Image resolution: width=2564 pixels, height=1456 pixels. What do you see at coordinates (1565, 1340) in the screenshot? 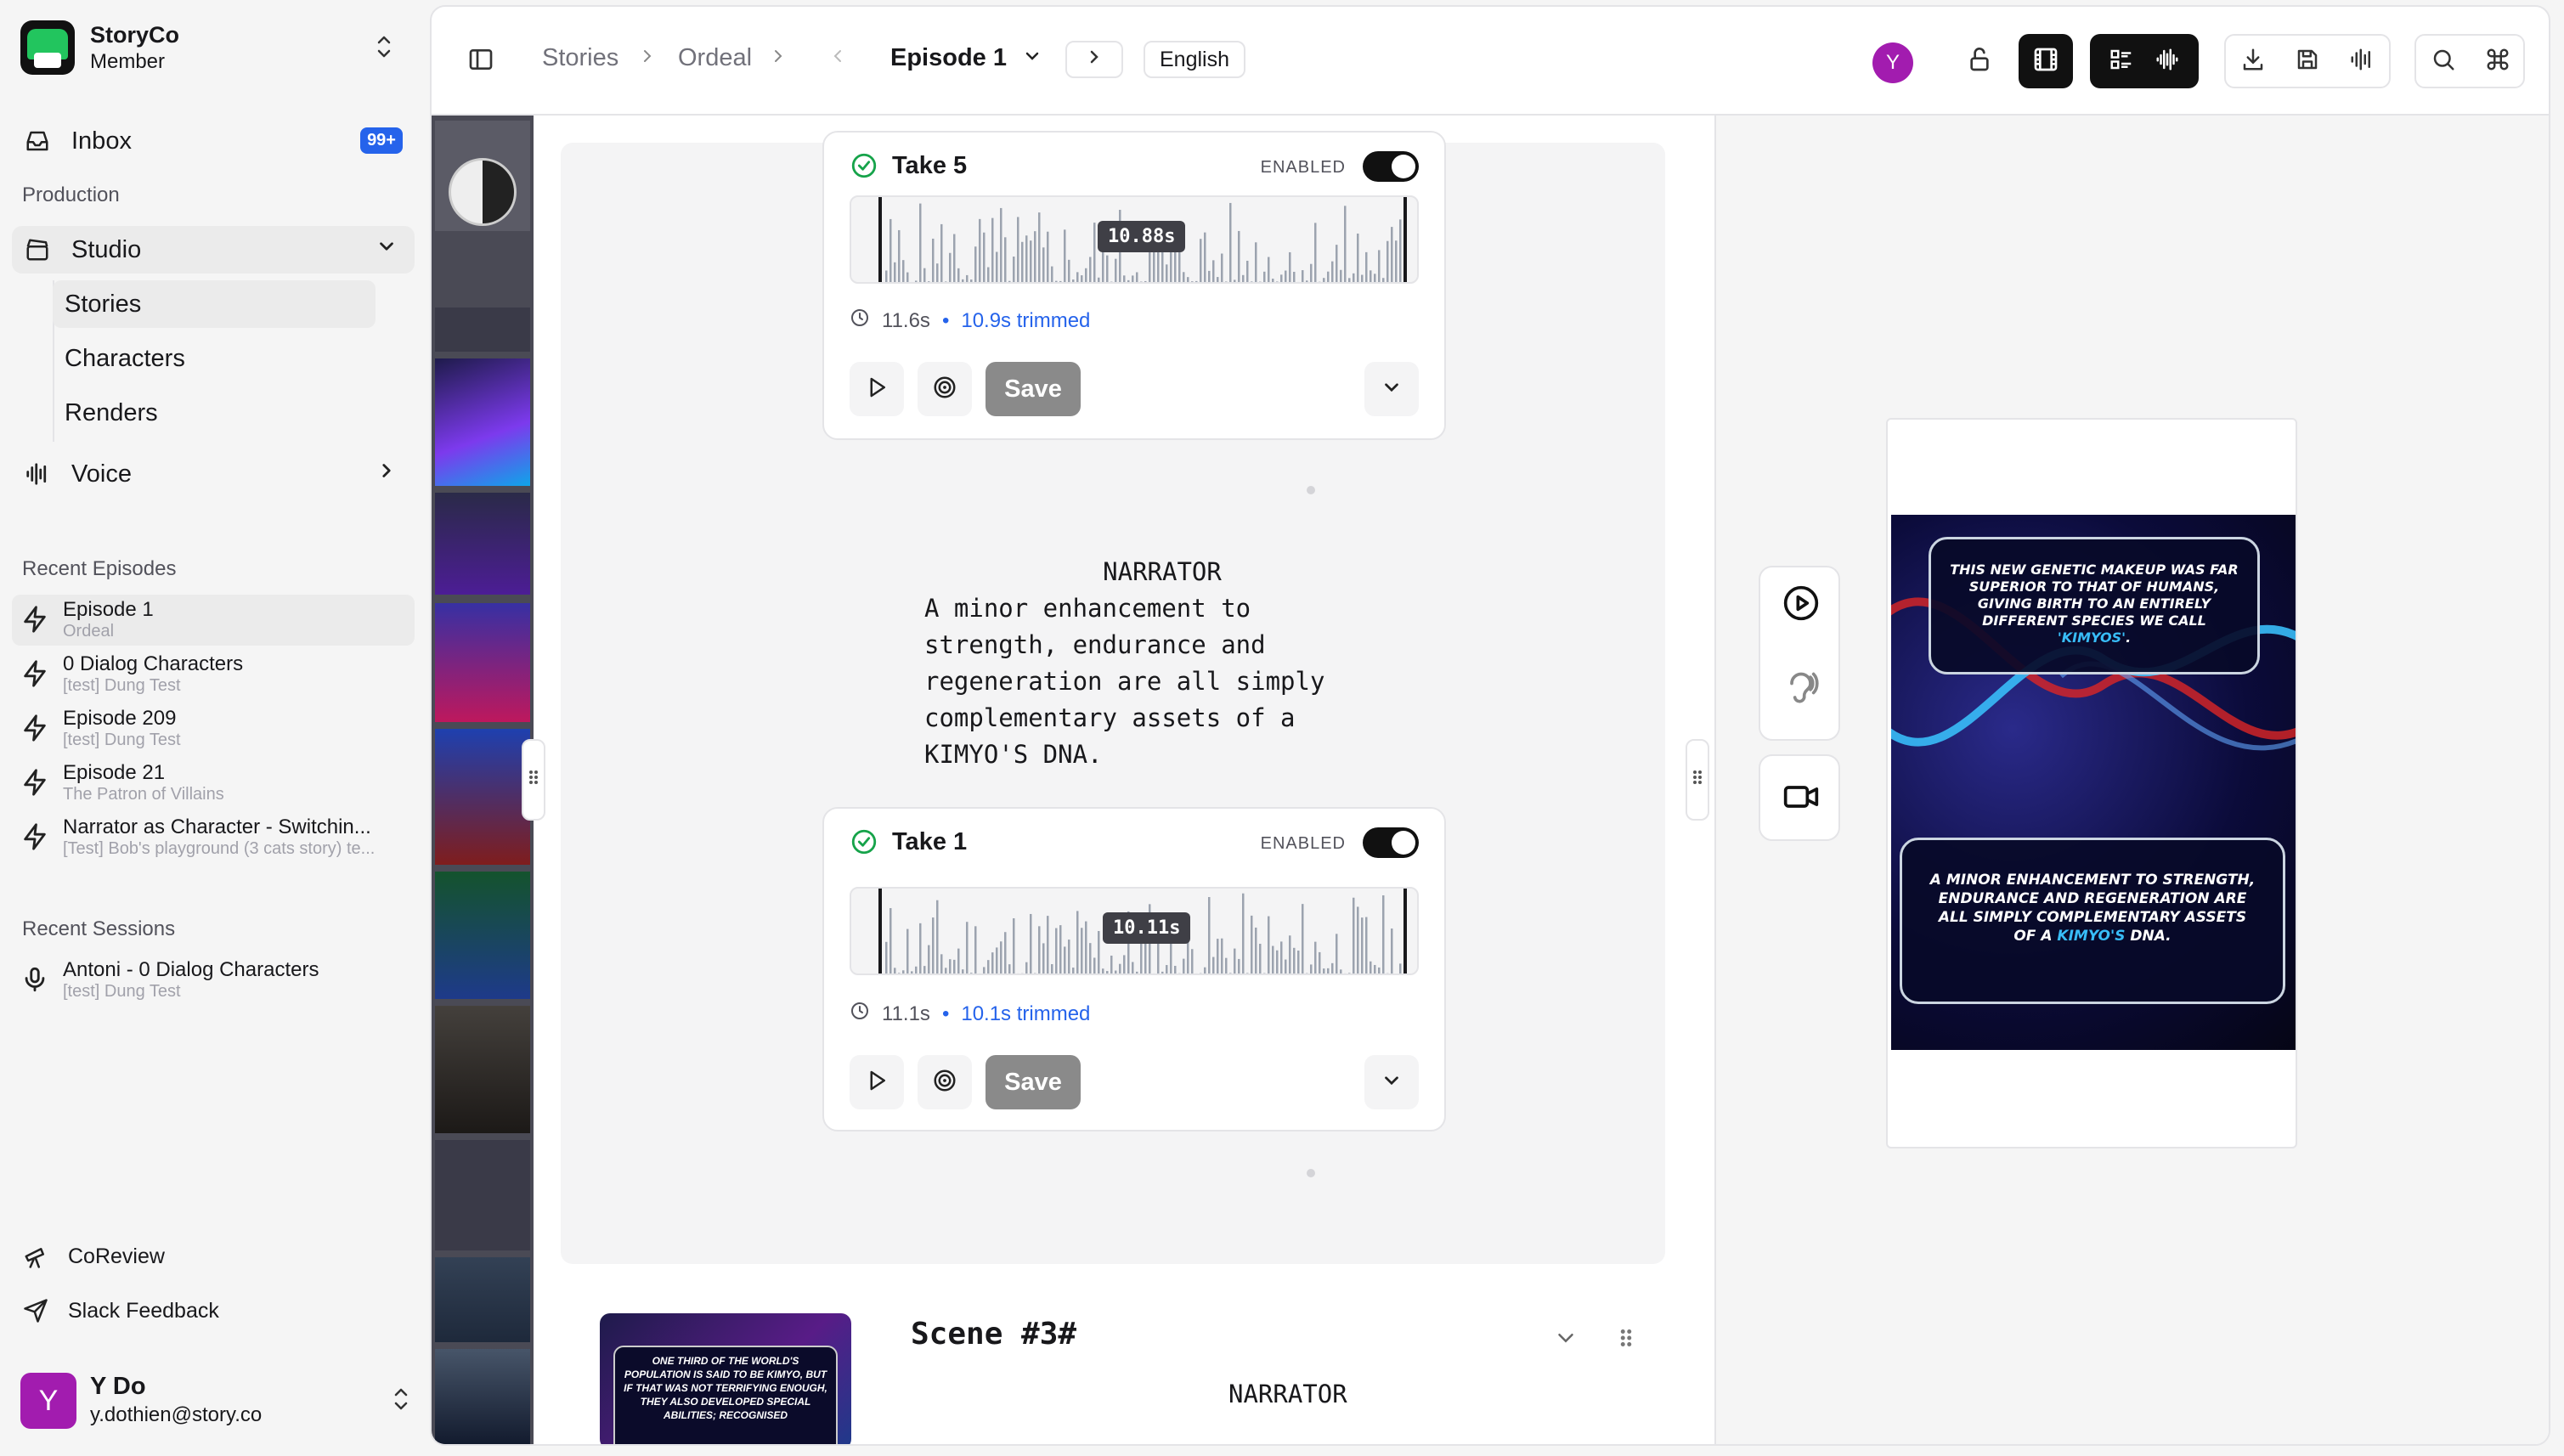
I see `collapse-scene-button` at bounding box center [1565, 1340].